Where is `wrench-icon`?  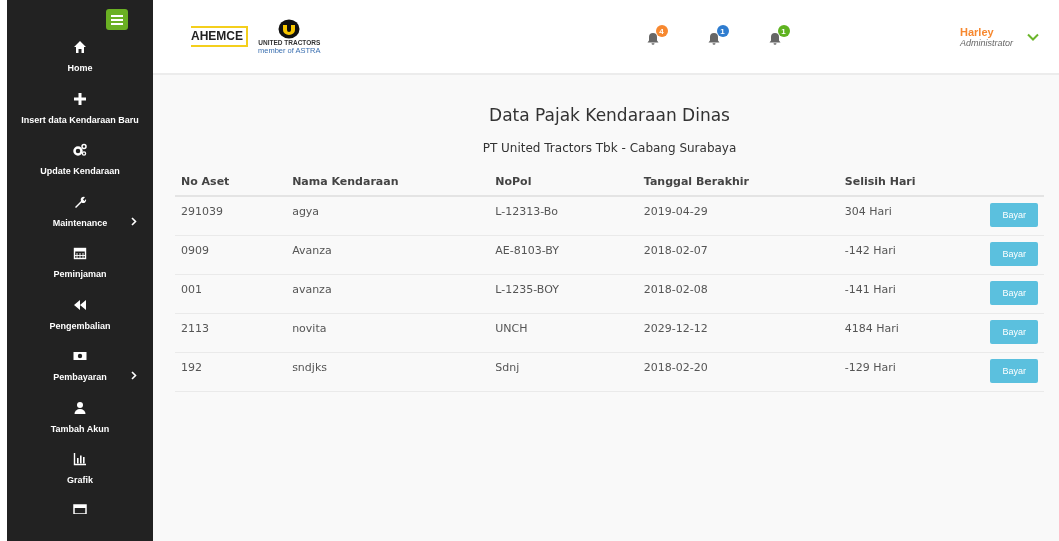
wrench-icon is located at coordinates (80, 201).